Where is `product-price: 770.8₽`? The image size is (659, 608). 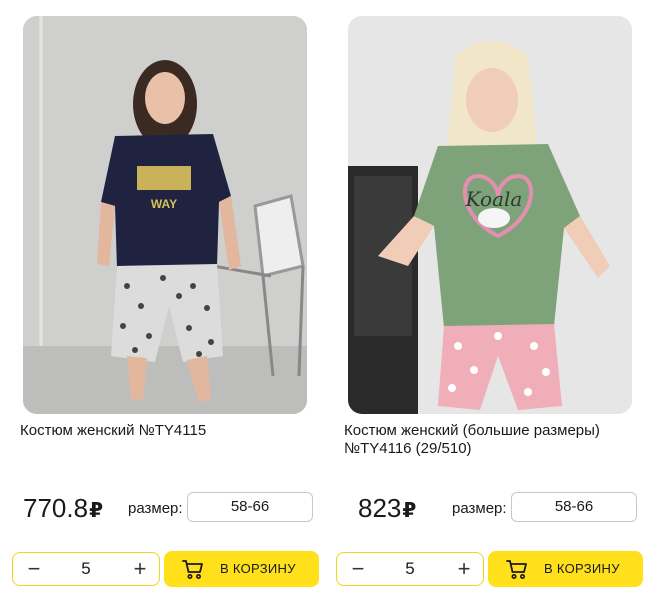 product-price: 770.8₽ is located at coordinates (63, 509).